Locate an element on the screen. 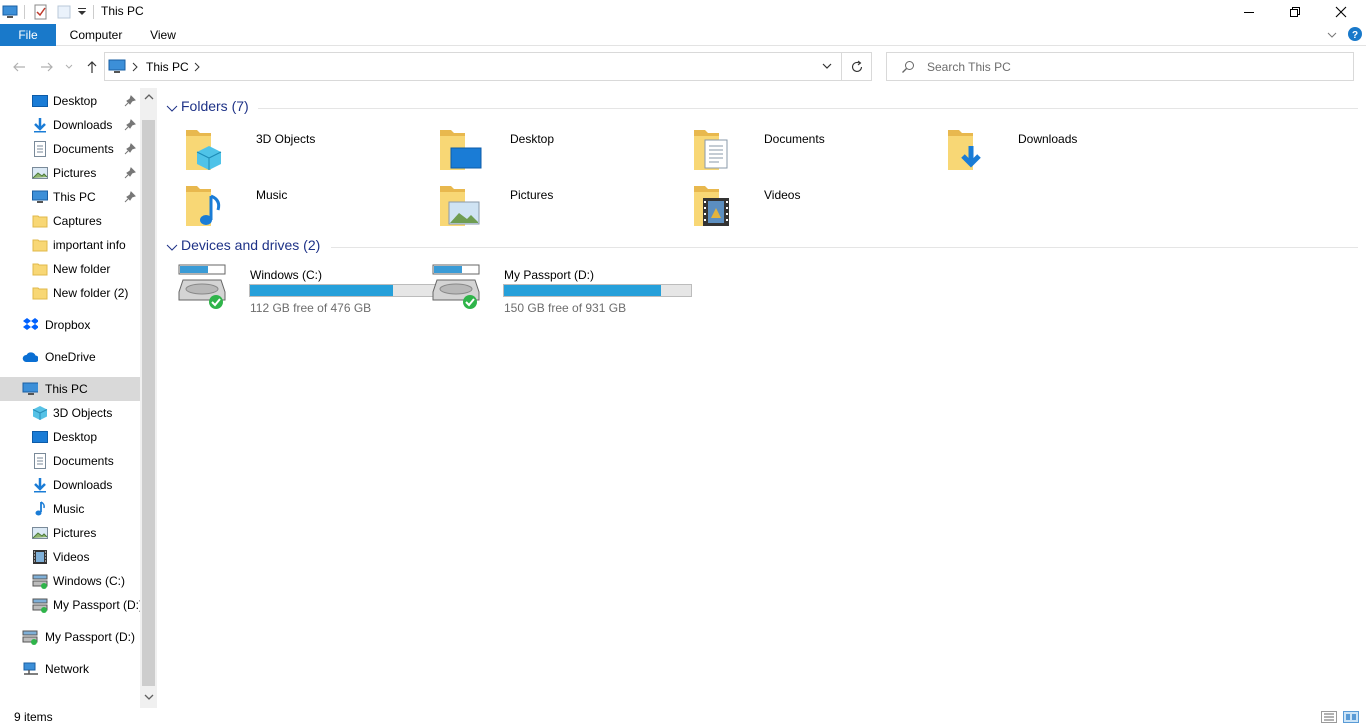  sidebar-item-downloads-pc: Downloads is located at coordinates (70, 485).